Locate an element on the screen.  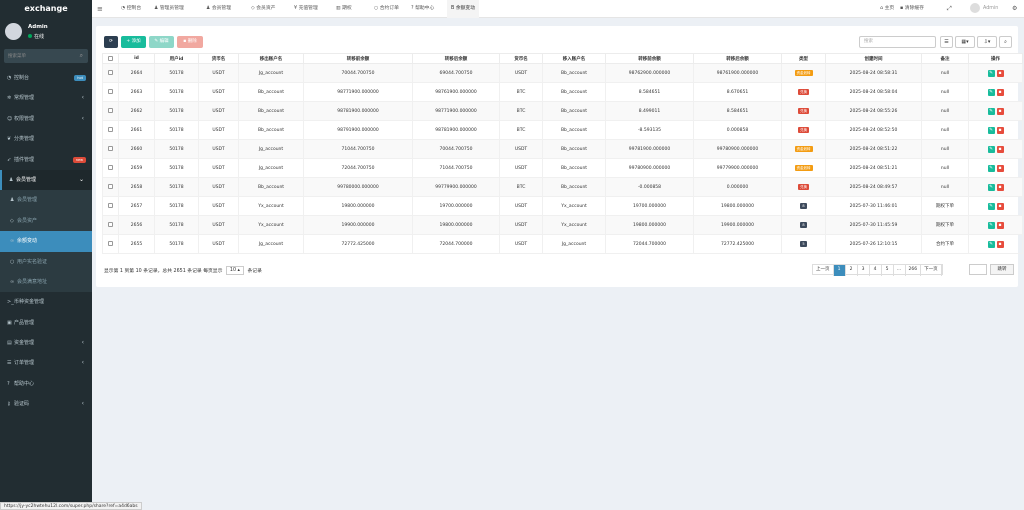
clear-cache-link: ▪ 清除缓存 is located at coordinates (912, 9).